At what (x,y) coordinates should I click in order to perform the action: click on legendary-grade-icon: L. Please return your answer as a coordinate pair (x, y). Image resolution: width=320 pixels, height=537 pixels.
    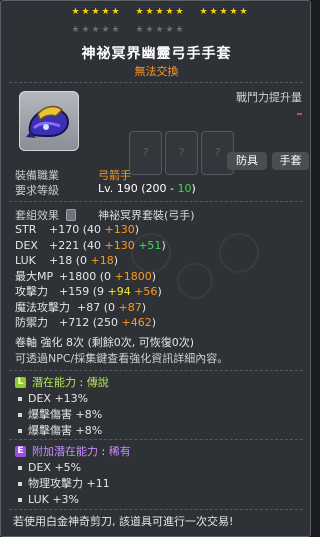
    Looking at the image, I should click on (20, 382).